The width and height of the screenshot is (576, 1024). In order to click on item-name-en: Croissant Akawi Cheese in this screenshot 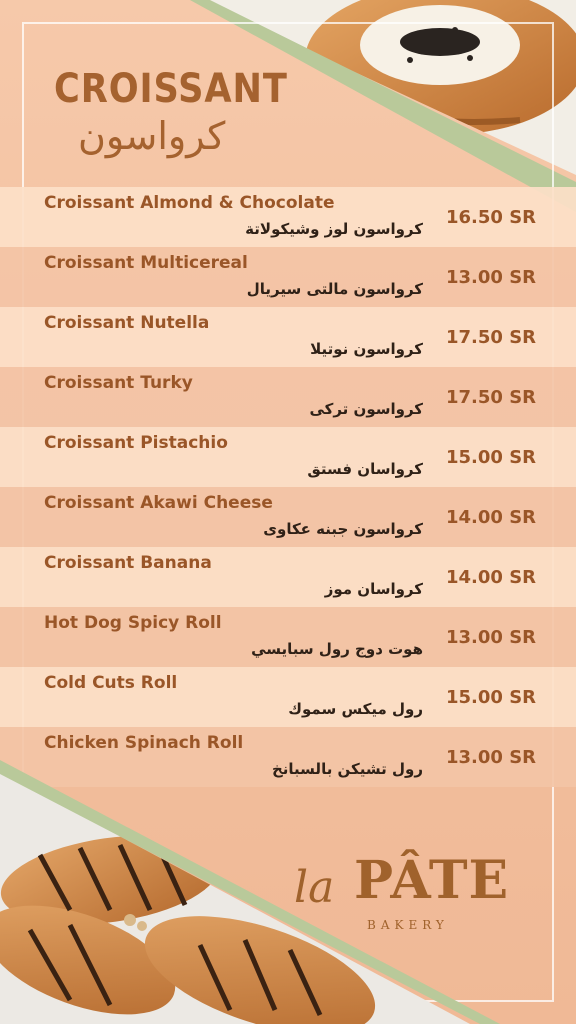, I will do `click(158, 503)`.